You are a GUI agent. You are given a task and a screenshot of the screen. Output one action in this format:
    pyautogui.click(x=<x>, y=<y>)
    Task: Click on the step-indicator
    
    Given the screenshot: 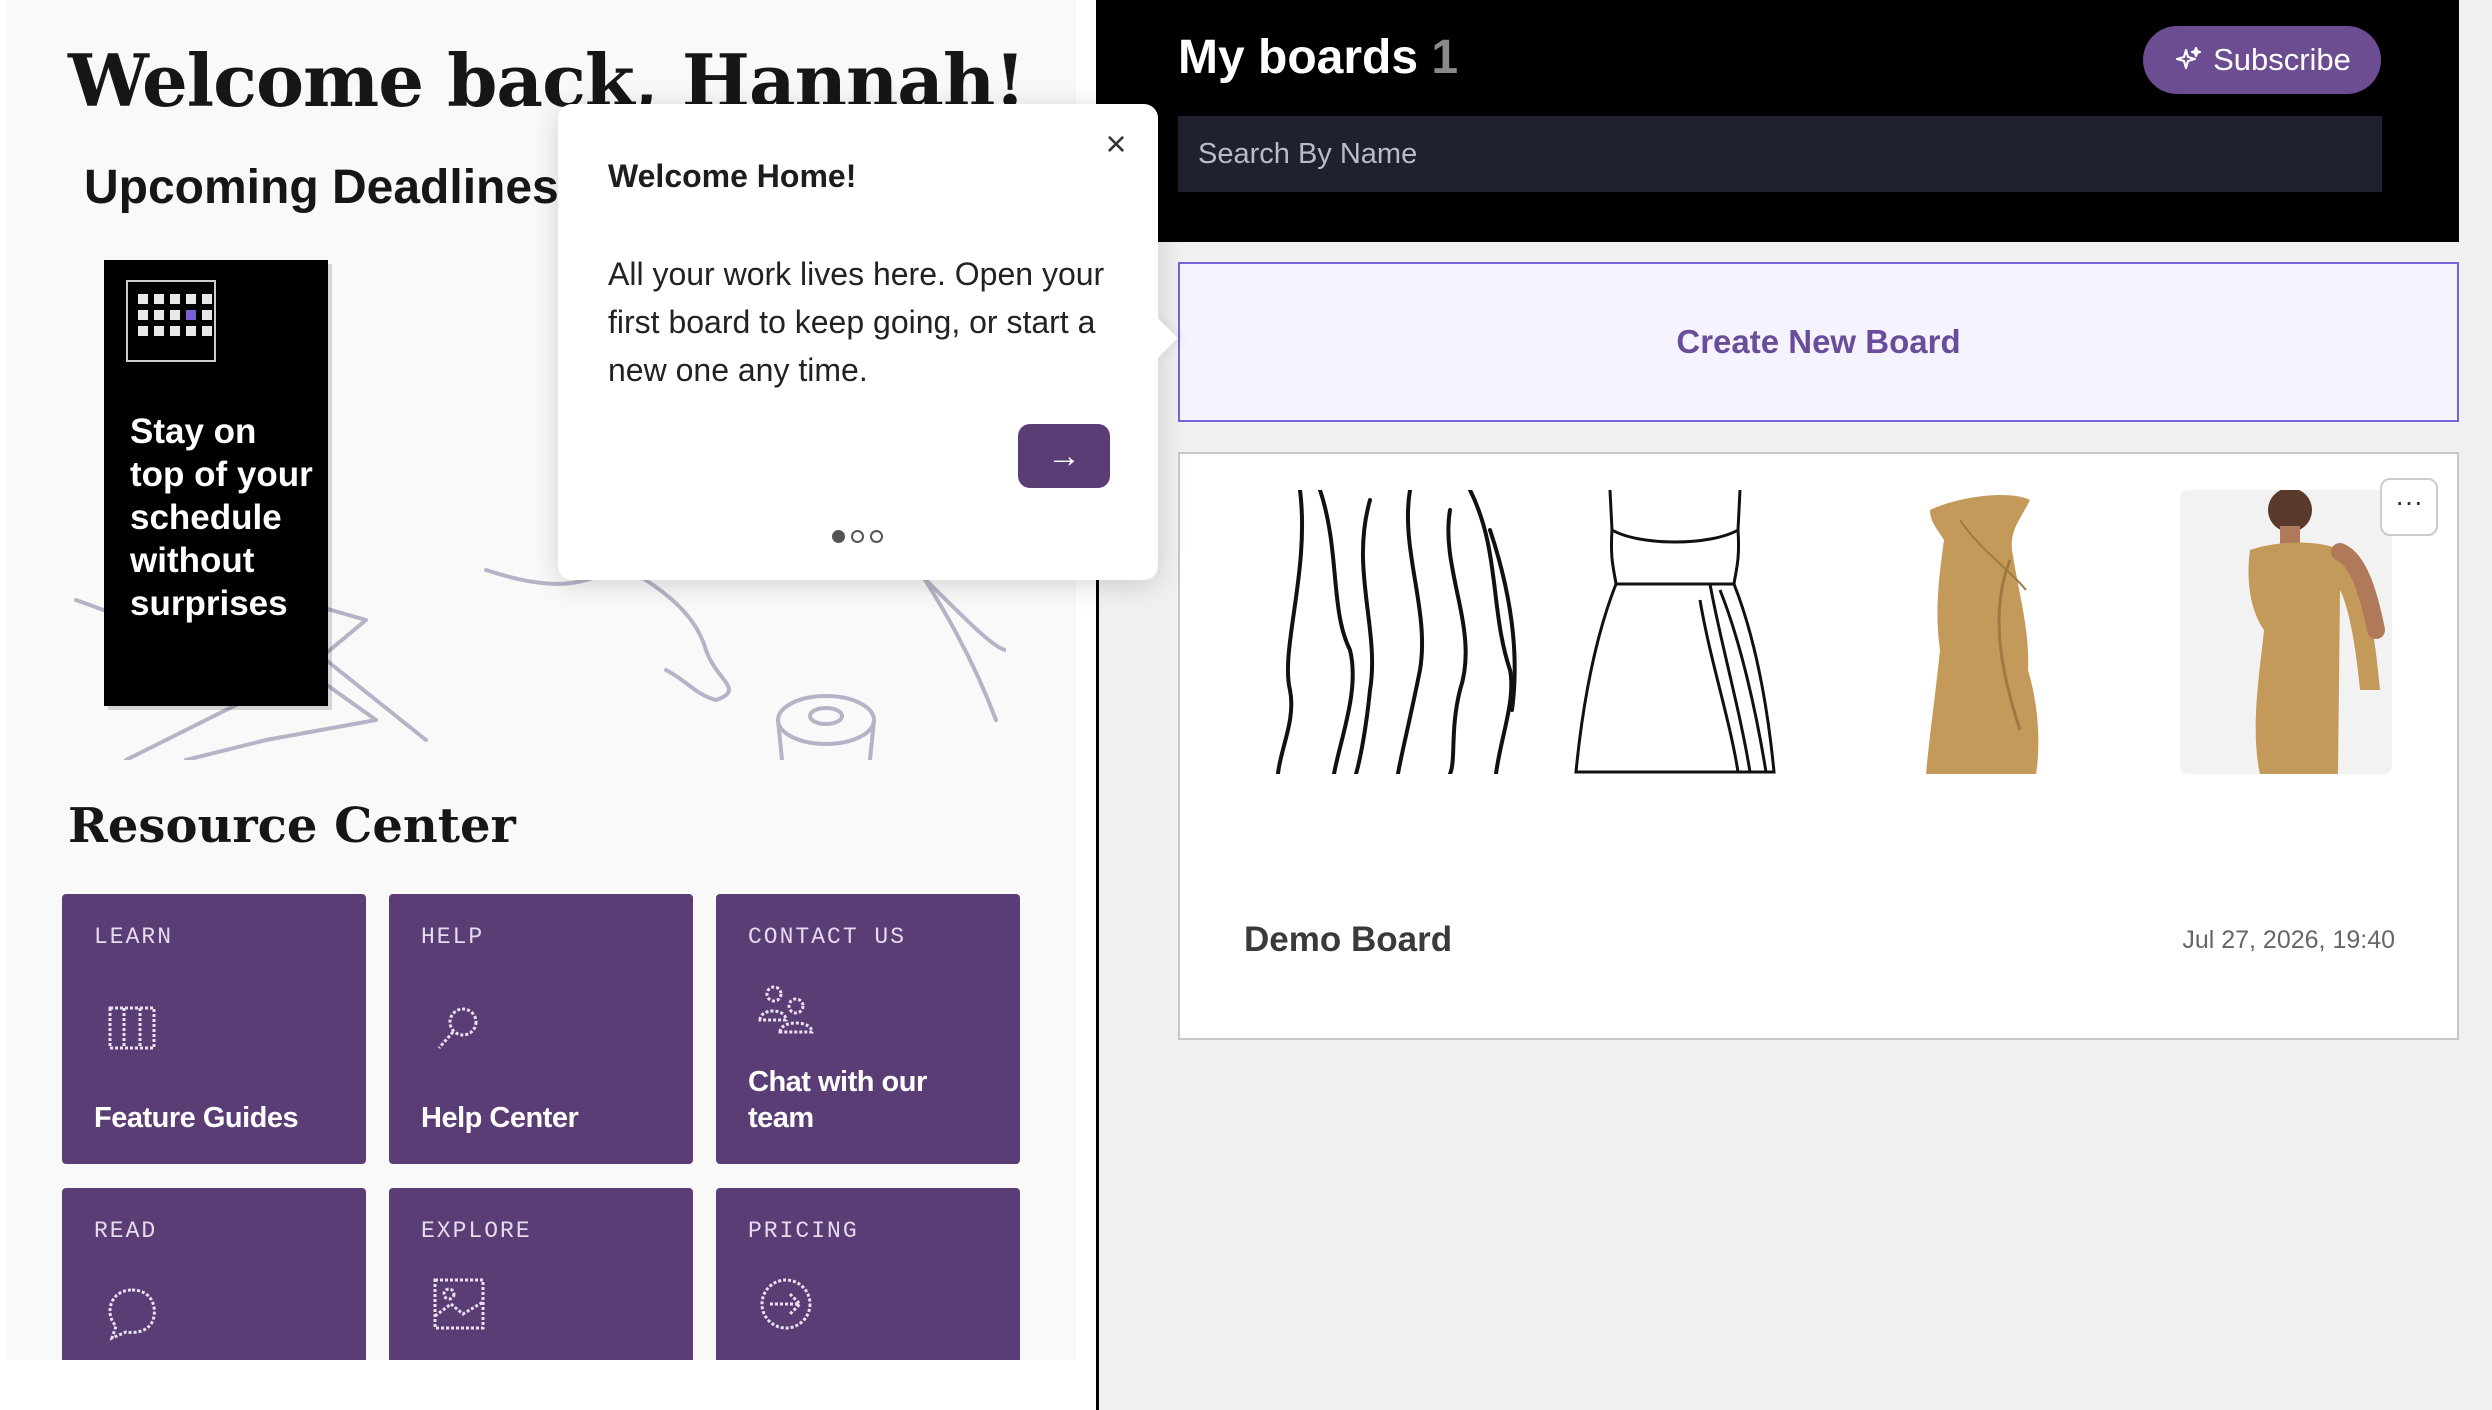 What is the action you would take?
    pyautogui.click(x=857, y=536)
    